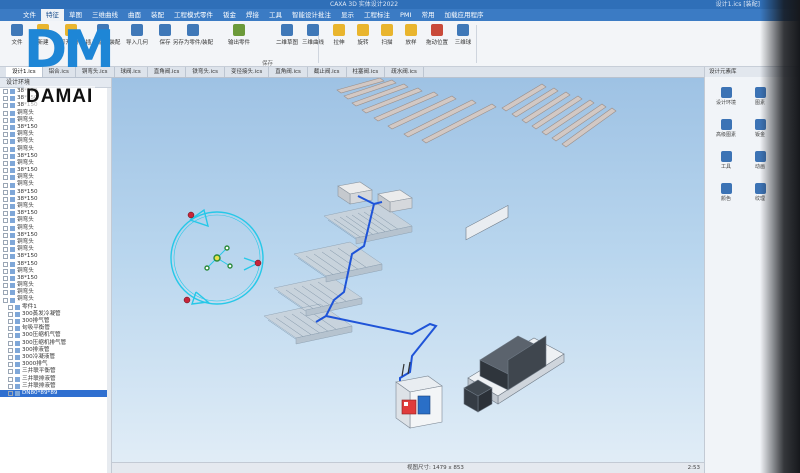  Describe the element at coordinates (239, 35) in the screenshot. I see `ribbon-button: 输出零件` at that location.